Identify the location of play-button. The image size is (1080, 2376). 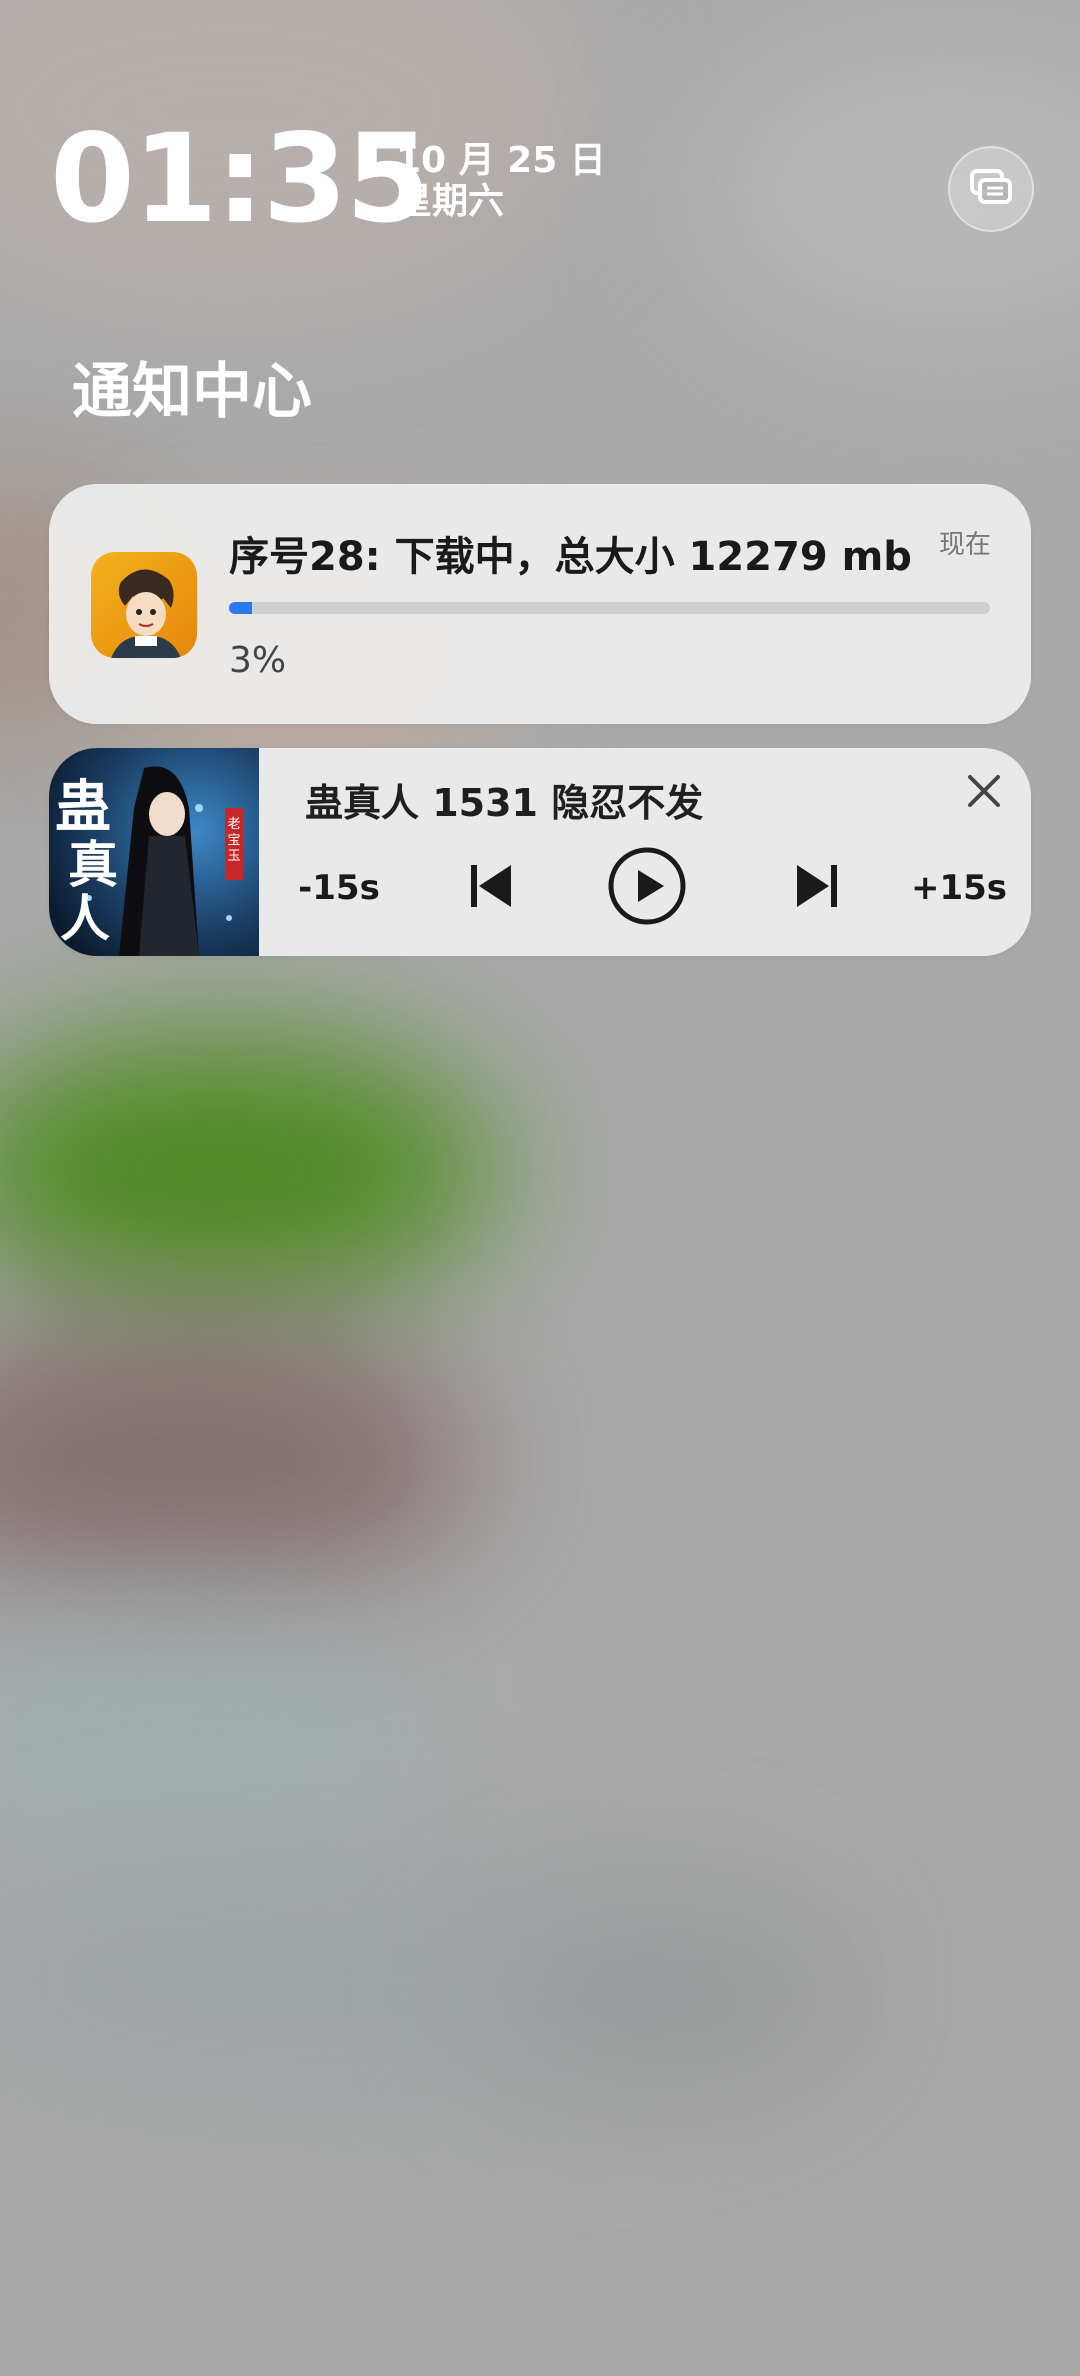
(647, 888).